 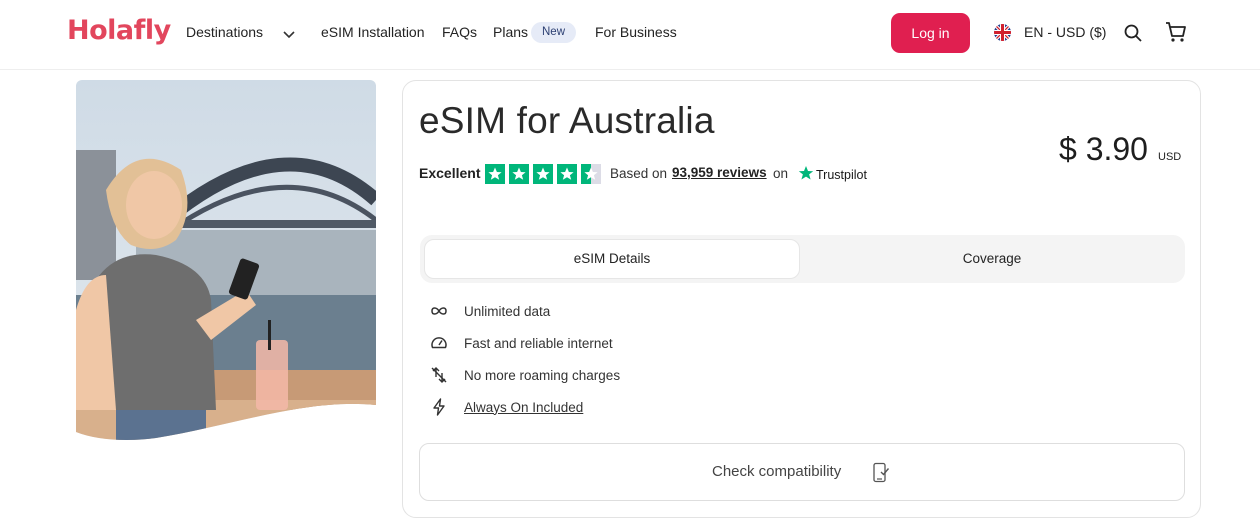 I want to click on nav-for-business: For Business, so click(x=636, y=32).